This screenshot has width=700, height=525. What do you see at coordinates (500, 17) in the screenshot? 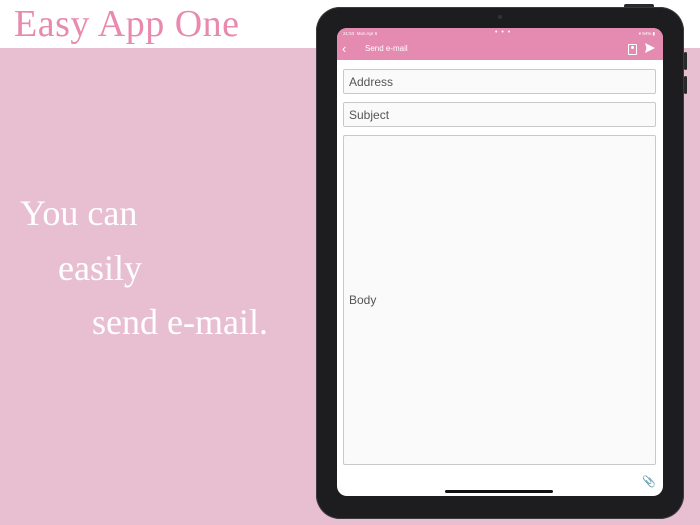
I see `camera-icon` at bounding box center [500, 17].